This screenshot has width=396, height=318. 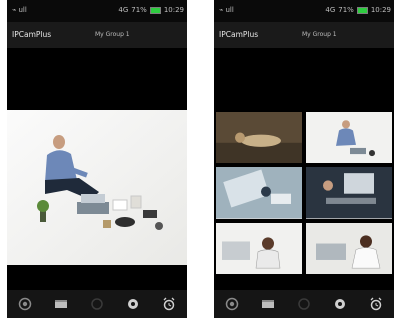 I want to click on camera-image-reception, so click(x=259, y=248).